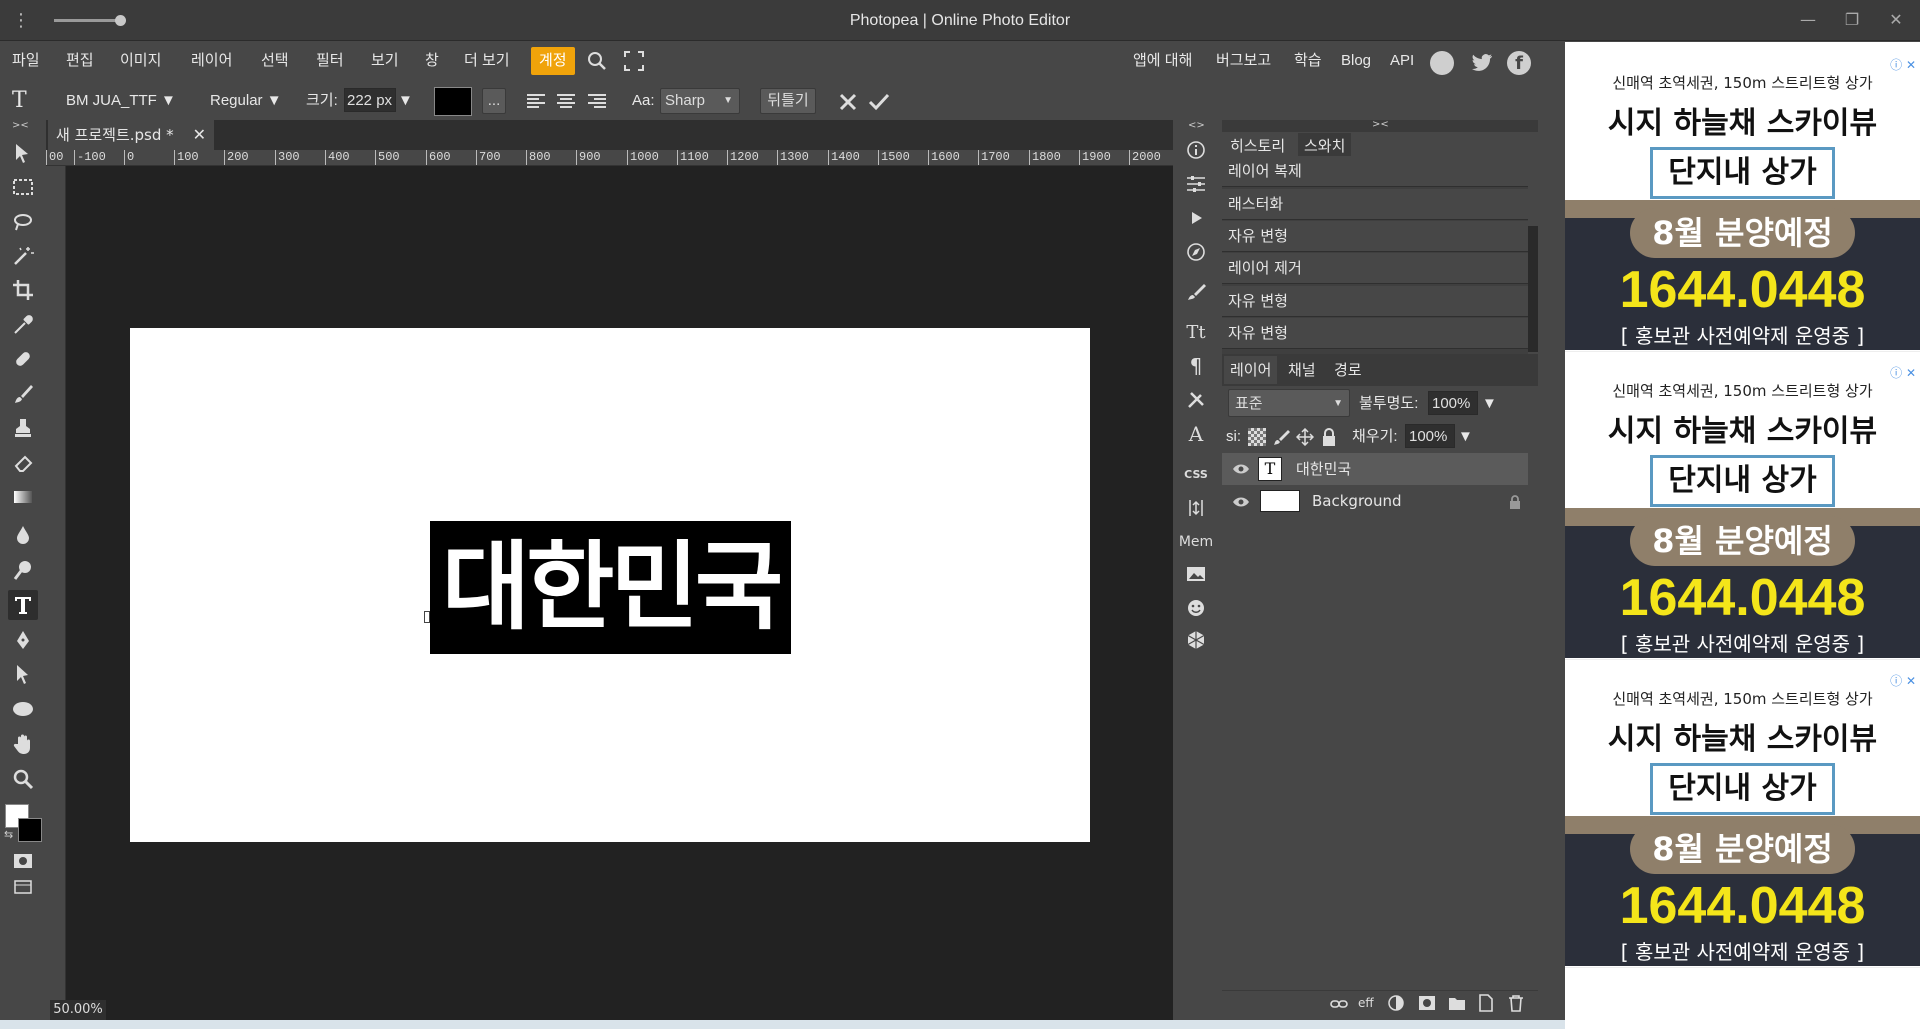  Describe the element at coordinates (1427, 1003) in the screenshot. I see `layer-mask-icon` at that location.